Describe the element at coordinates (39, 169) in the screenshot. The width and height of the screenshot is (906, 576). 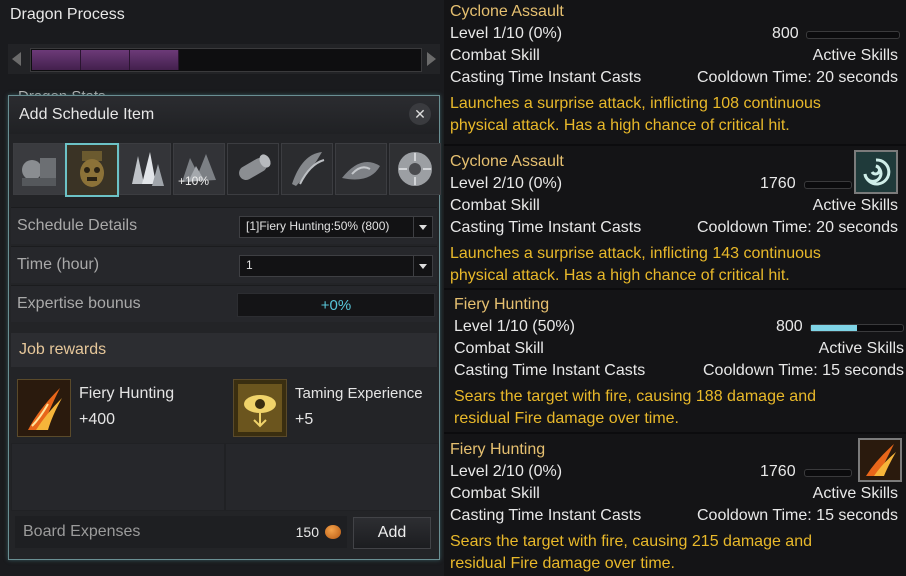
I see `forge-tile-icon` at that location.